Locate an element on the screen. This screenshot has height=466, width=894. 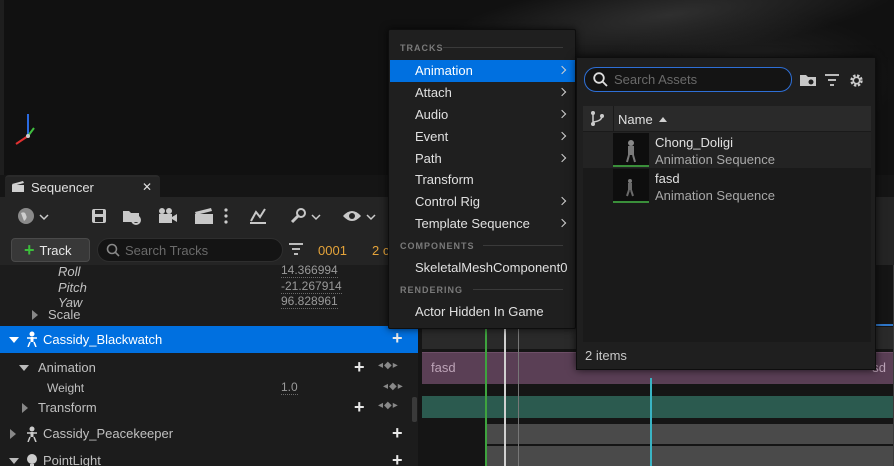
source-control-icon is located at coordinates (598, 118).